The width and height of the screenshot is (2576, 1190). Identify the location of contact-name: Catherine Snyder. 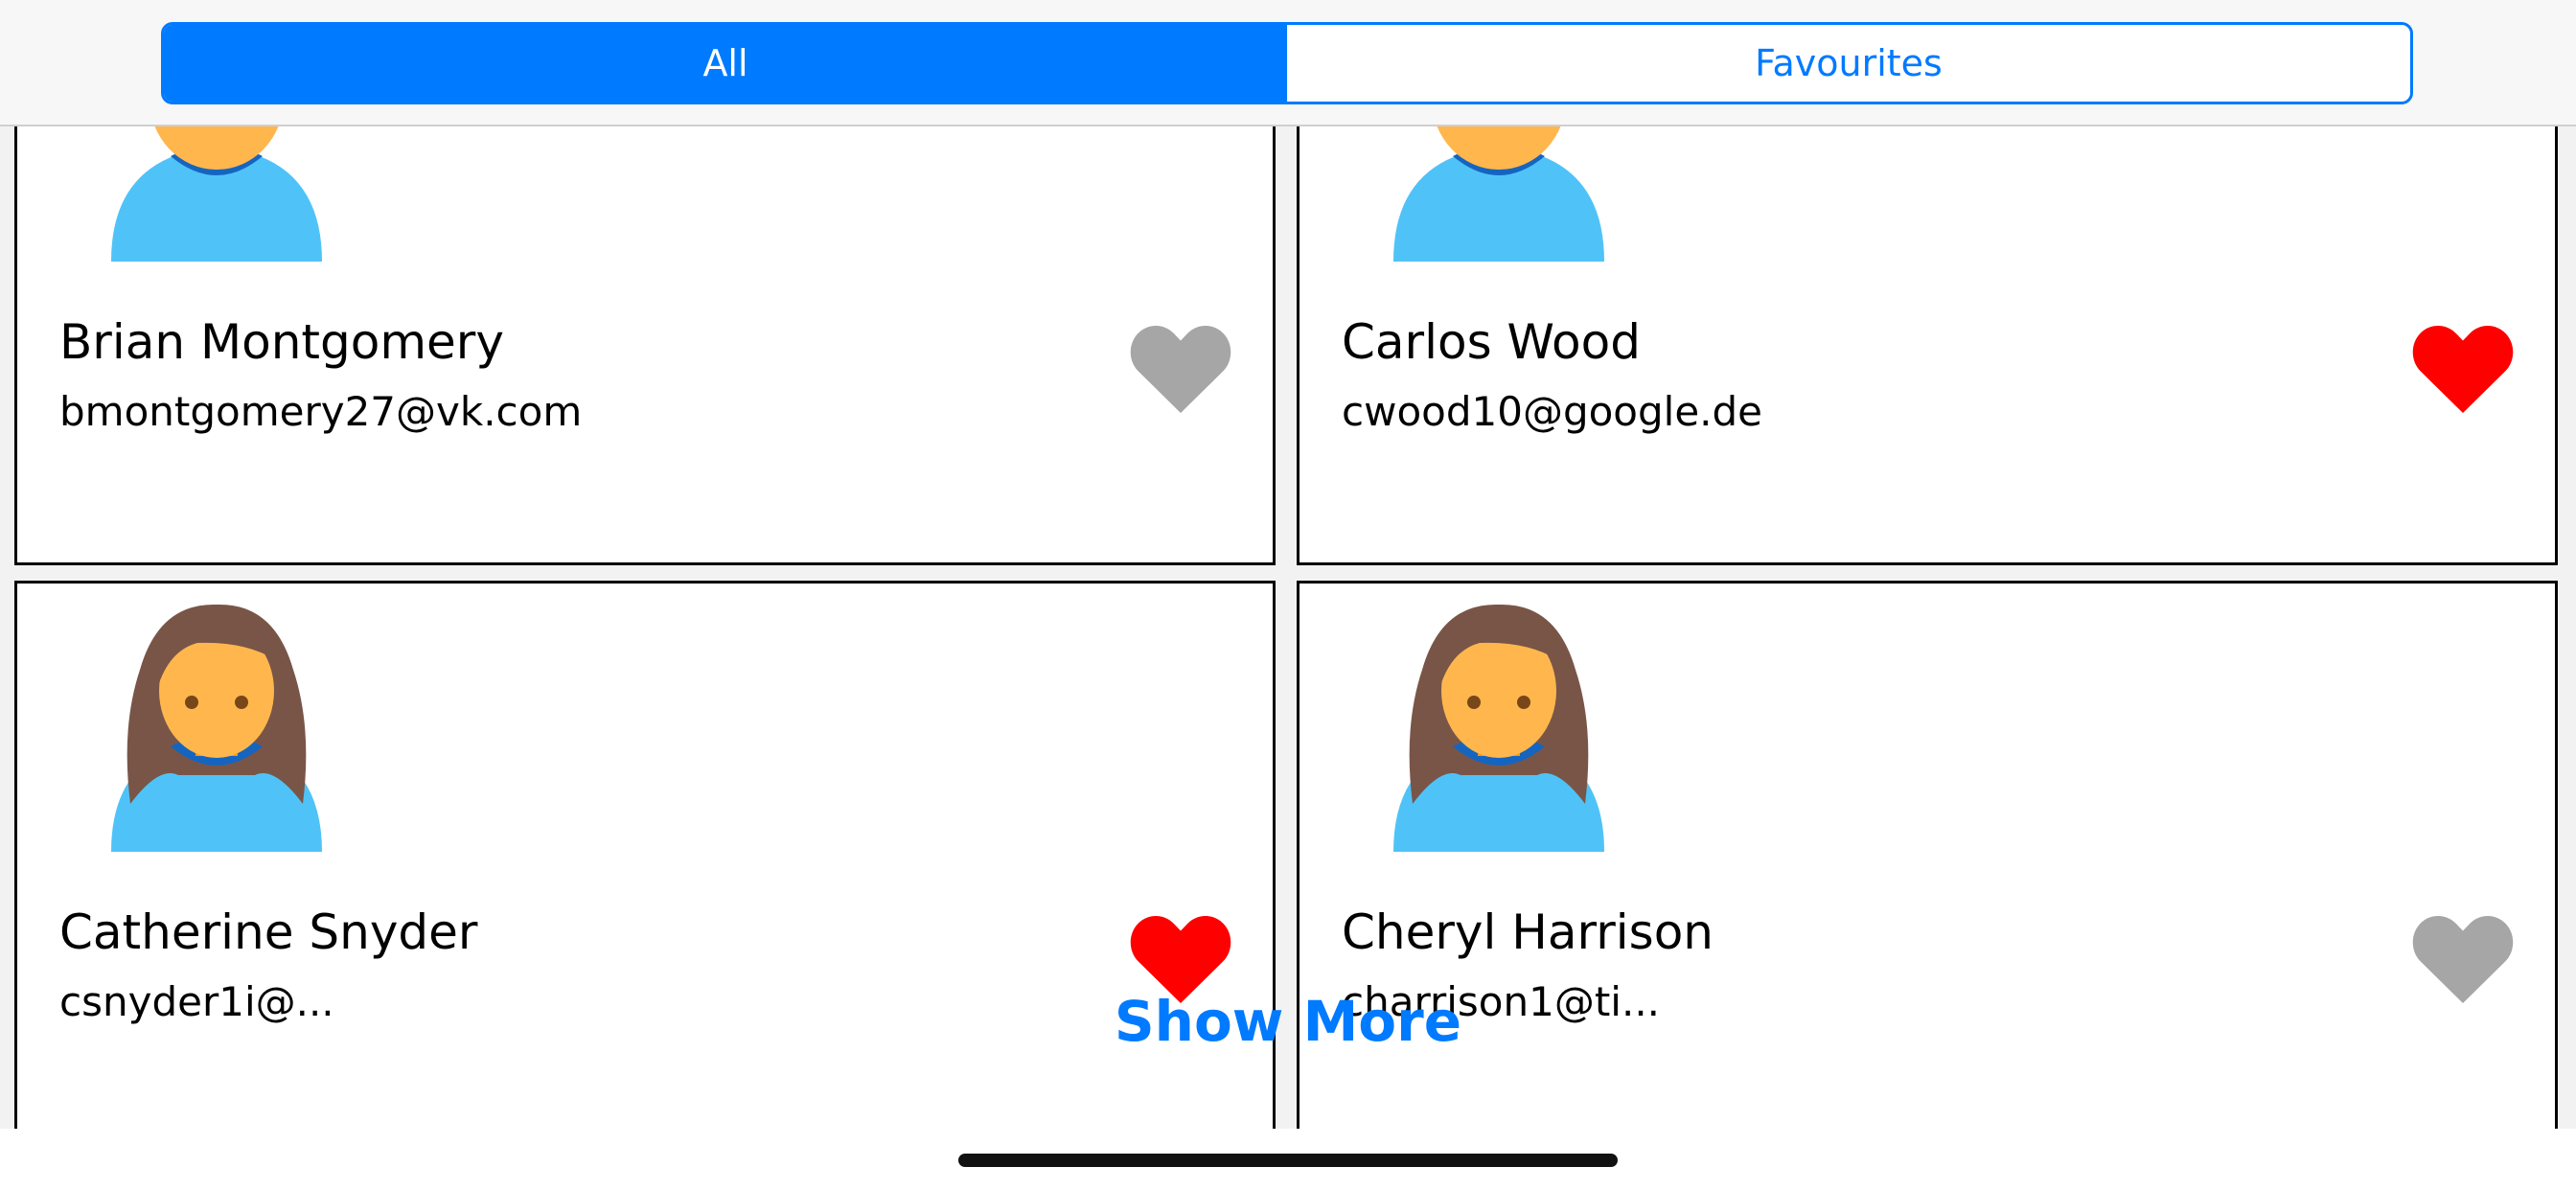
(268, 932).